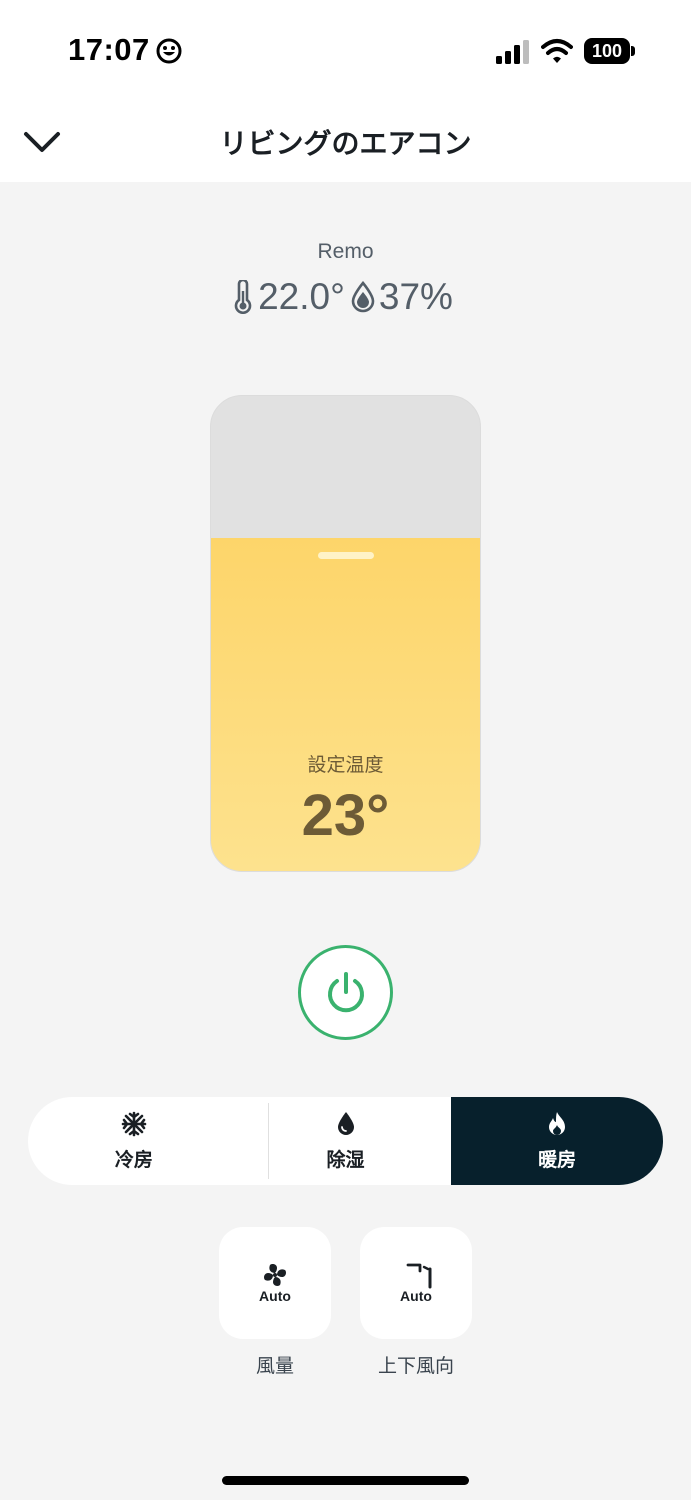 Image resolution: width=691 pixels, height=1500 pixels. I want to click on fan-speed-value: Auto, so click(275, 1296).